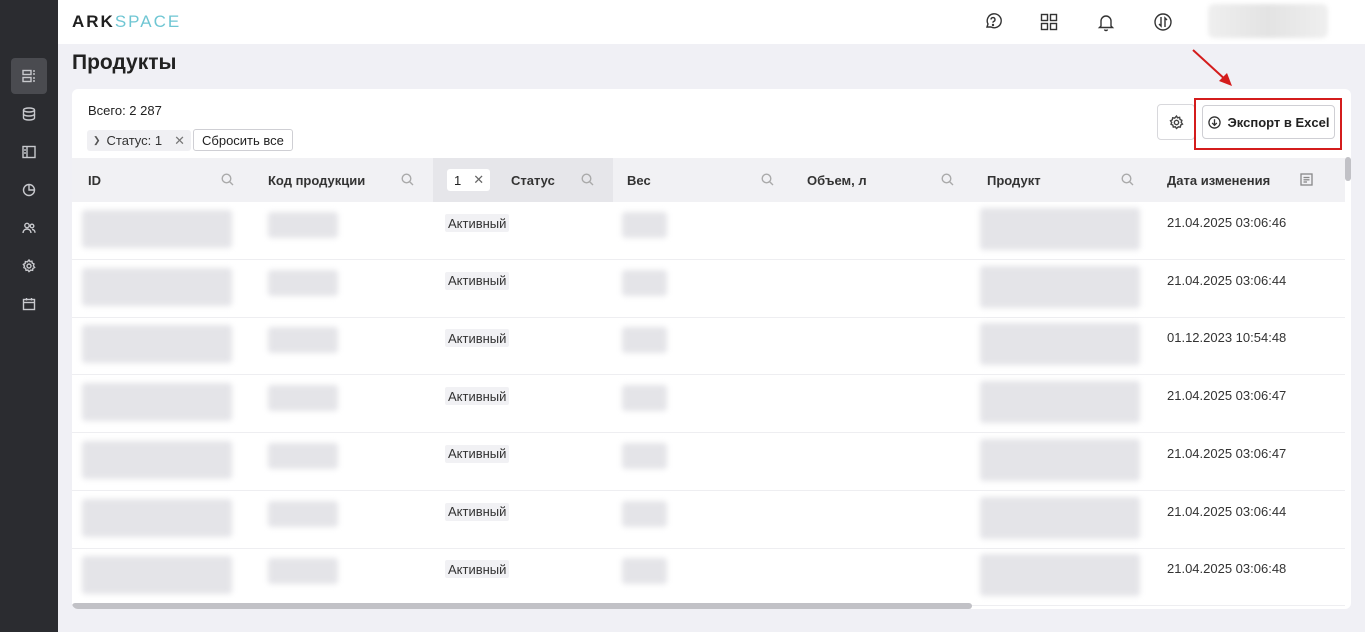 Image resolution: width=1365 pixels, height=632 pixels. Describe the element at coordinates (522, 606) in the screenshot. I see `horizontal-scrollbar` at that location.